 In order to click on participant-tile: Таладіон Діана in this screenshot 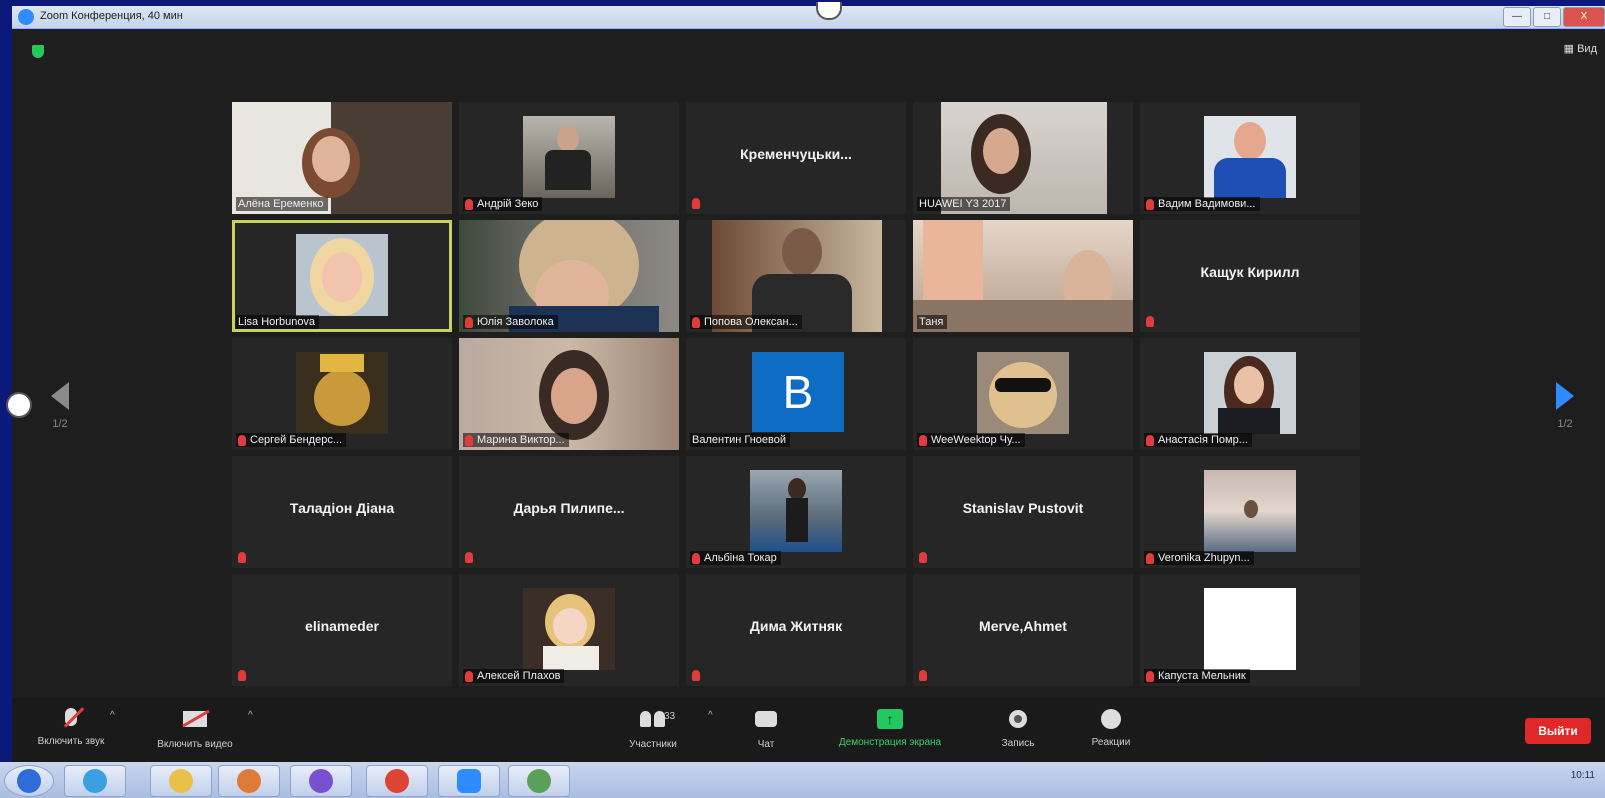, I will do `click(342, 512)`.